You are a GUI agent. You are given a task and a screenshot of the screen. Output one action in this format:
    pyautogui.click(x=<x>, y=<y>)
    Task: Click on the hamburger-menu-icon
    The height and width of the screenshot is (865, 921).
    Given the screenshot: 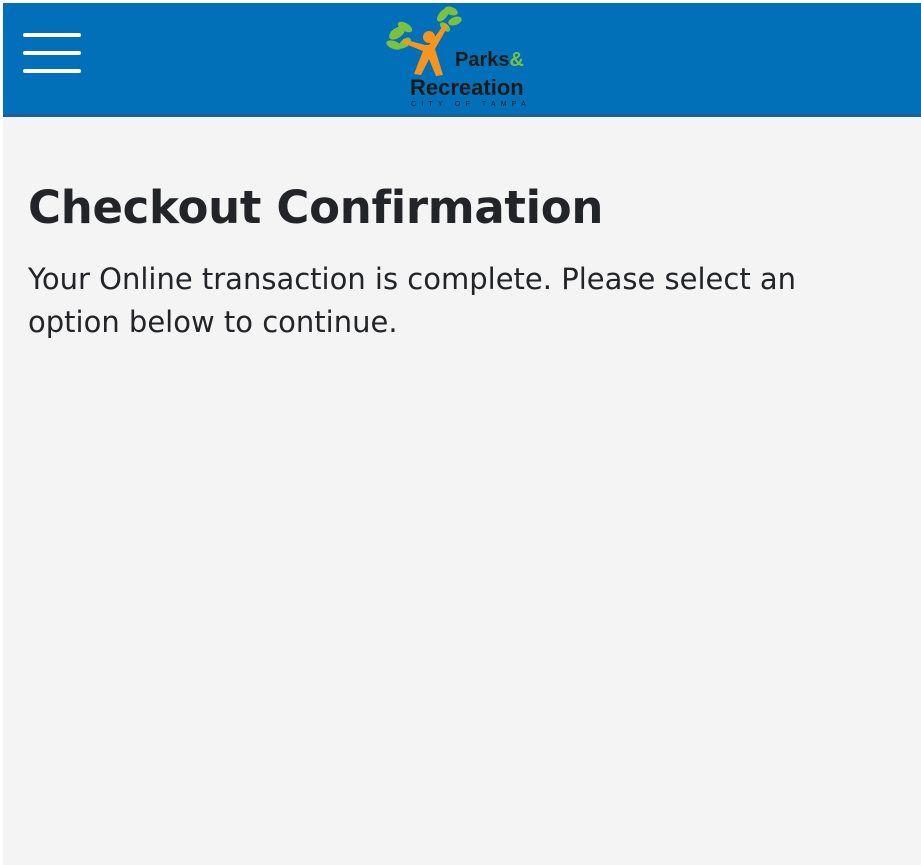 What is the action you would take?
    pyautogui.click(x=52, y=54)
    